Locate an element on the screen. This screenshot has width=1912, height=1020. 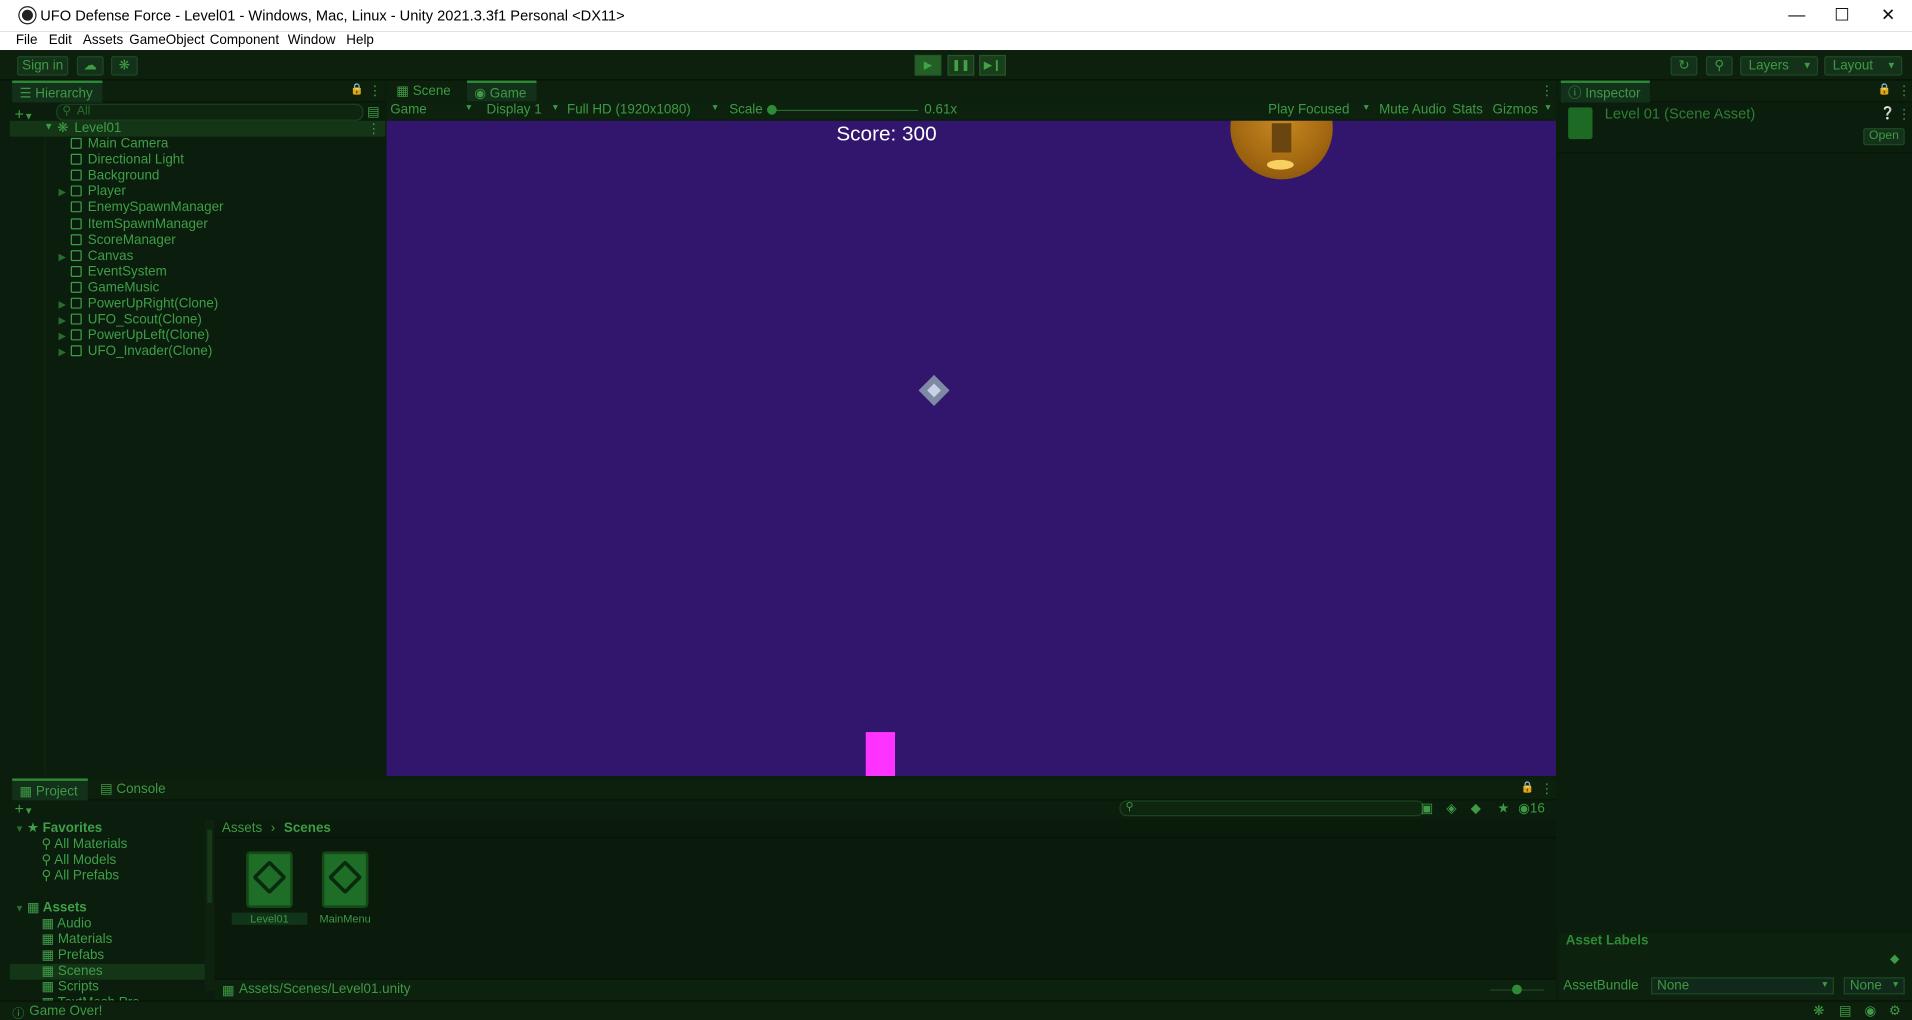
tab-project: ▦ Project is located at coordinates (50, 789).